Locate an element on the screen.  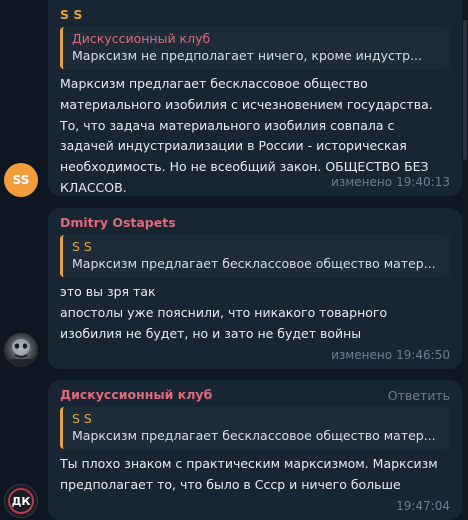
quote-sender: Дискуссионный клуб is located at coordinates (141, 38).